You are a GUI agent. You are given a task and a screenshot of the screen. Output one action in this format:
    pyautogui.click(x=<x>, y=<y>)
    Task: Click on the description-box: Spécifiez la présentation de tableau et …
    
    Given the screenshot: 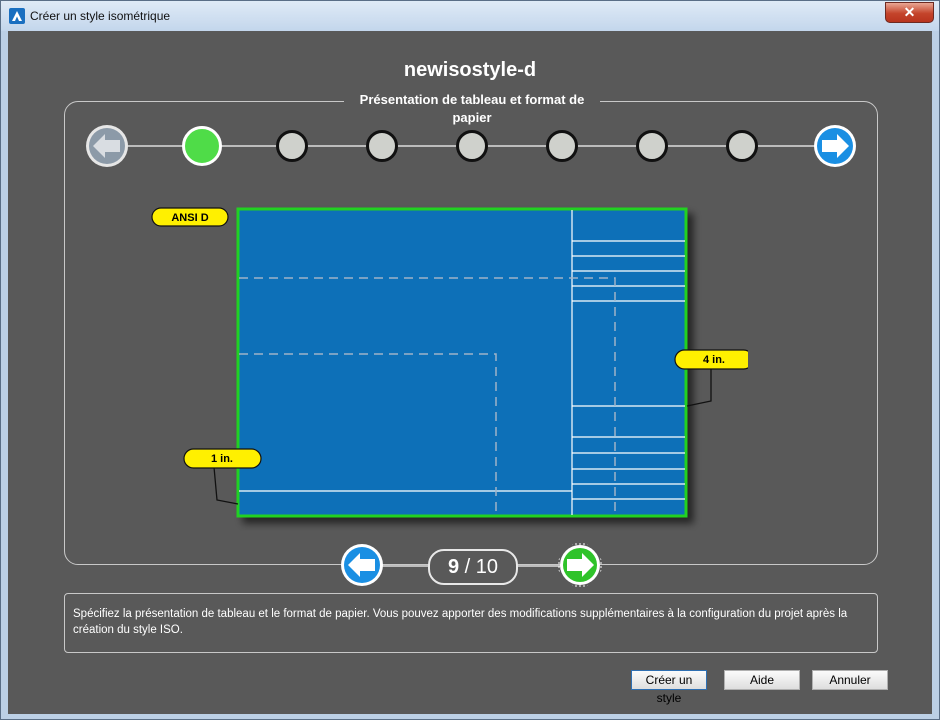 What is the action you would take?
    pyautogui.click(x=471, y=623)
    